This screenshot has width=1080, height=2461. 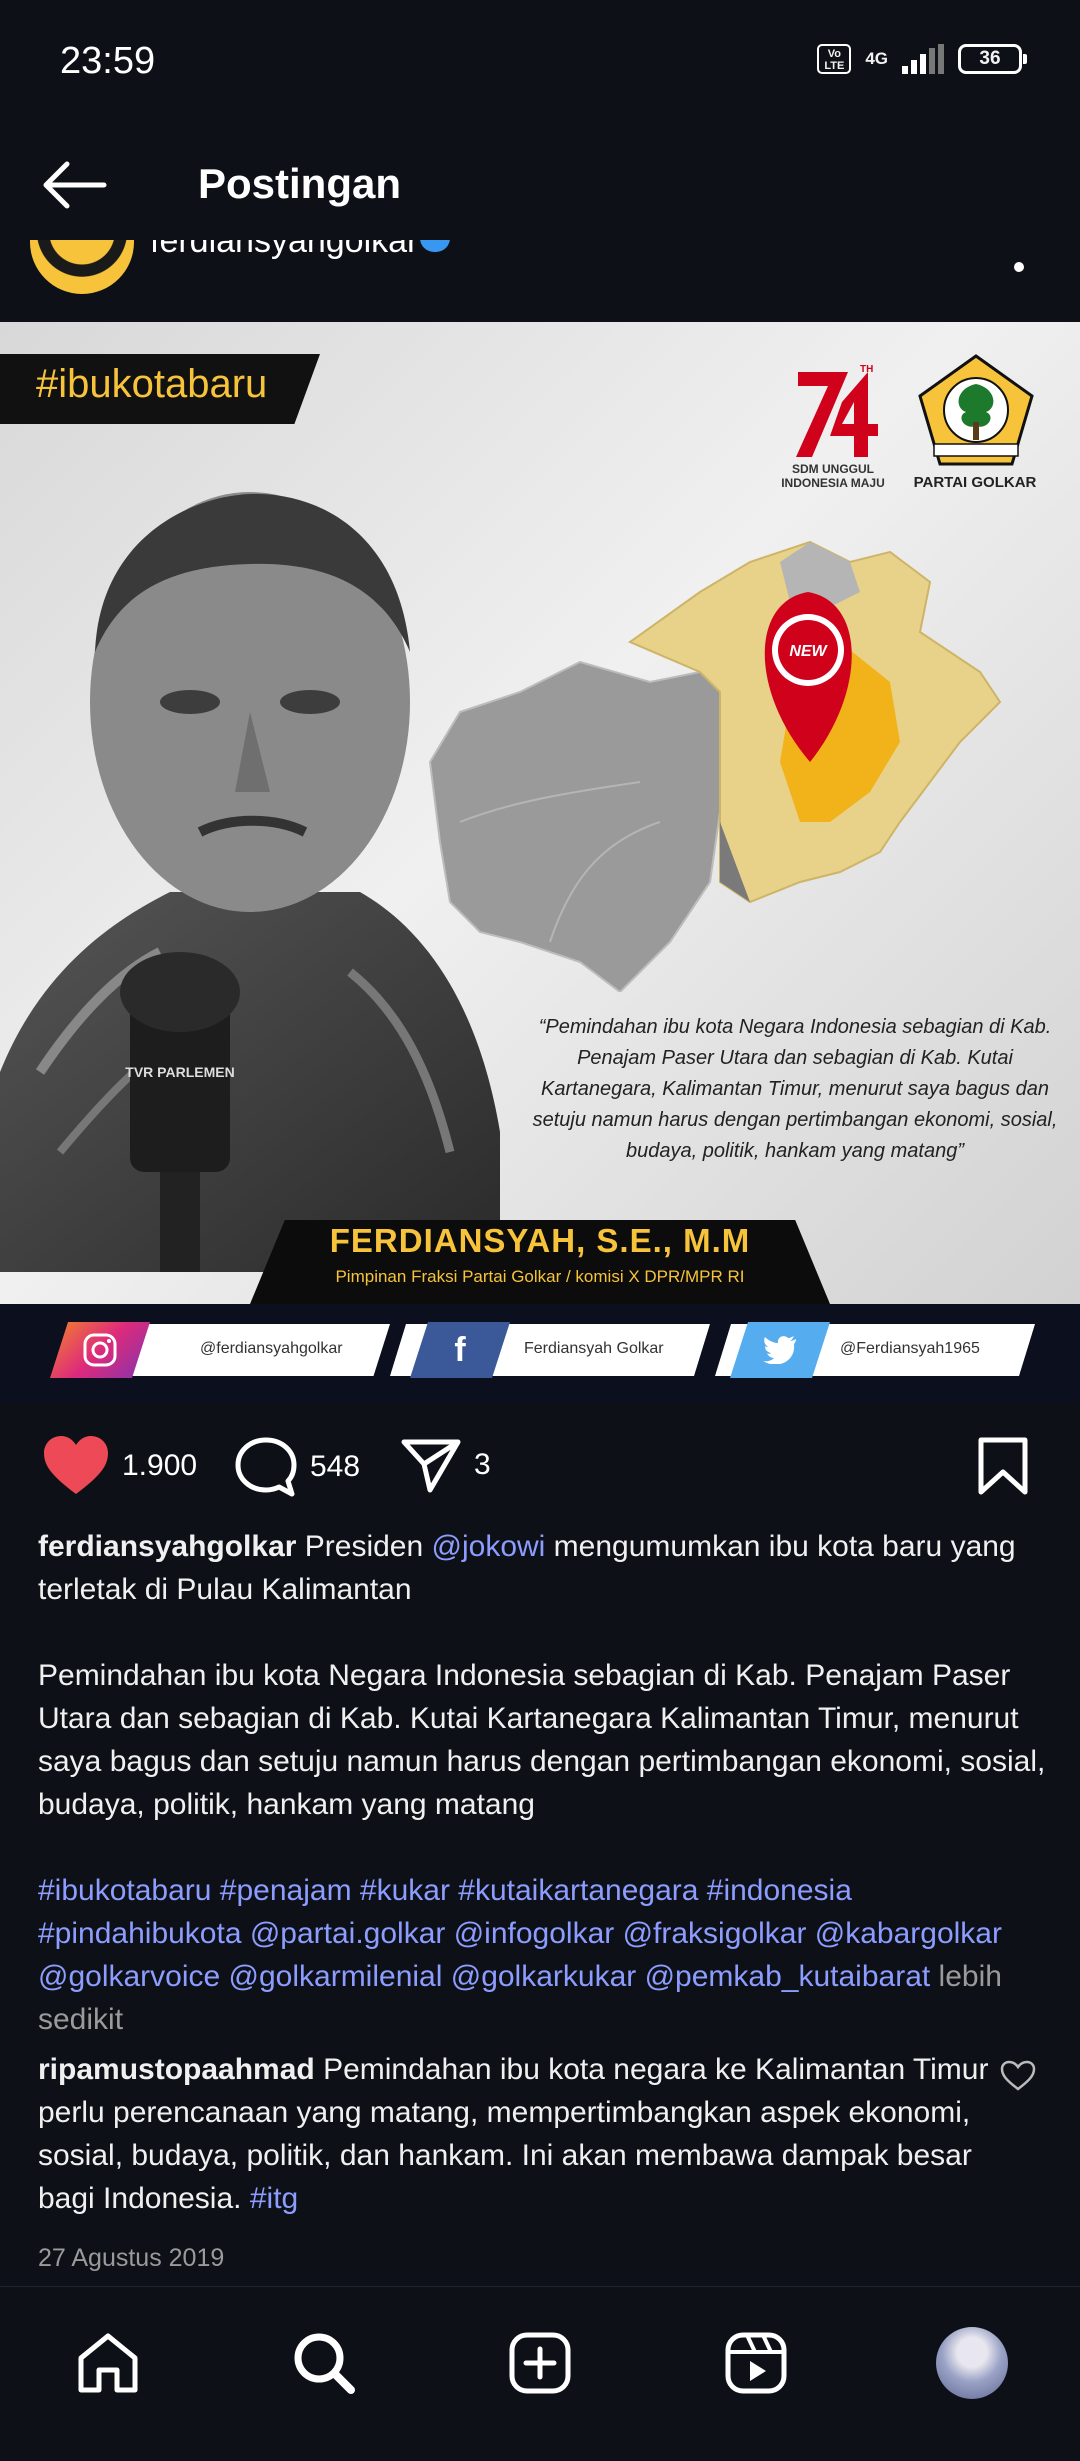 I want to click on send-icon, so click(x=431, y=1466).